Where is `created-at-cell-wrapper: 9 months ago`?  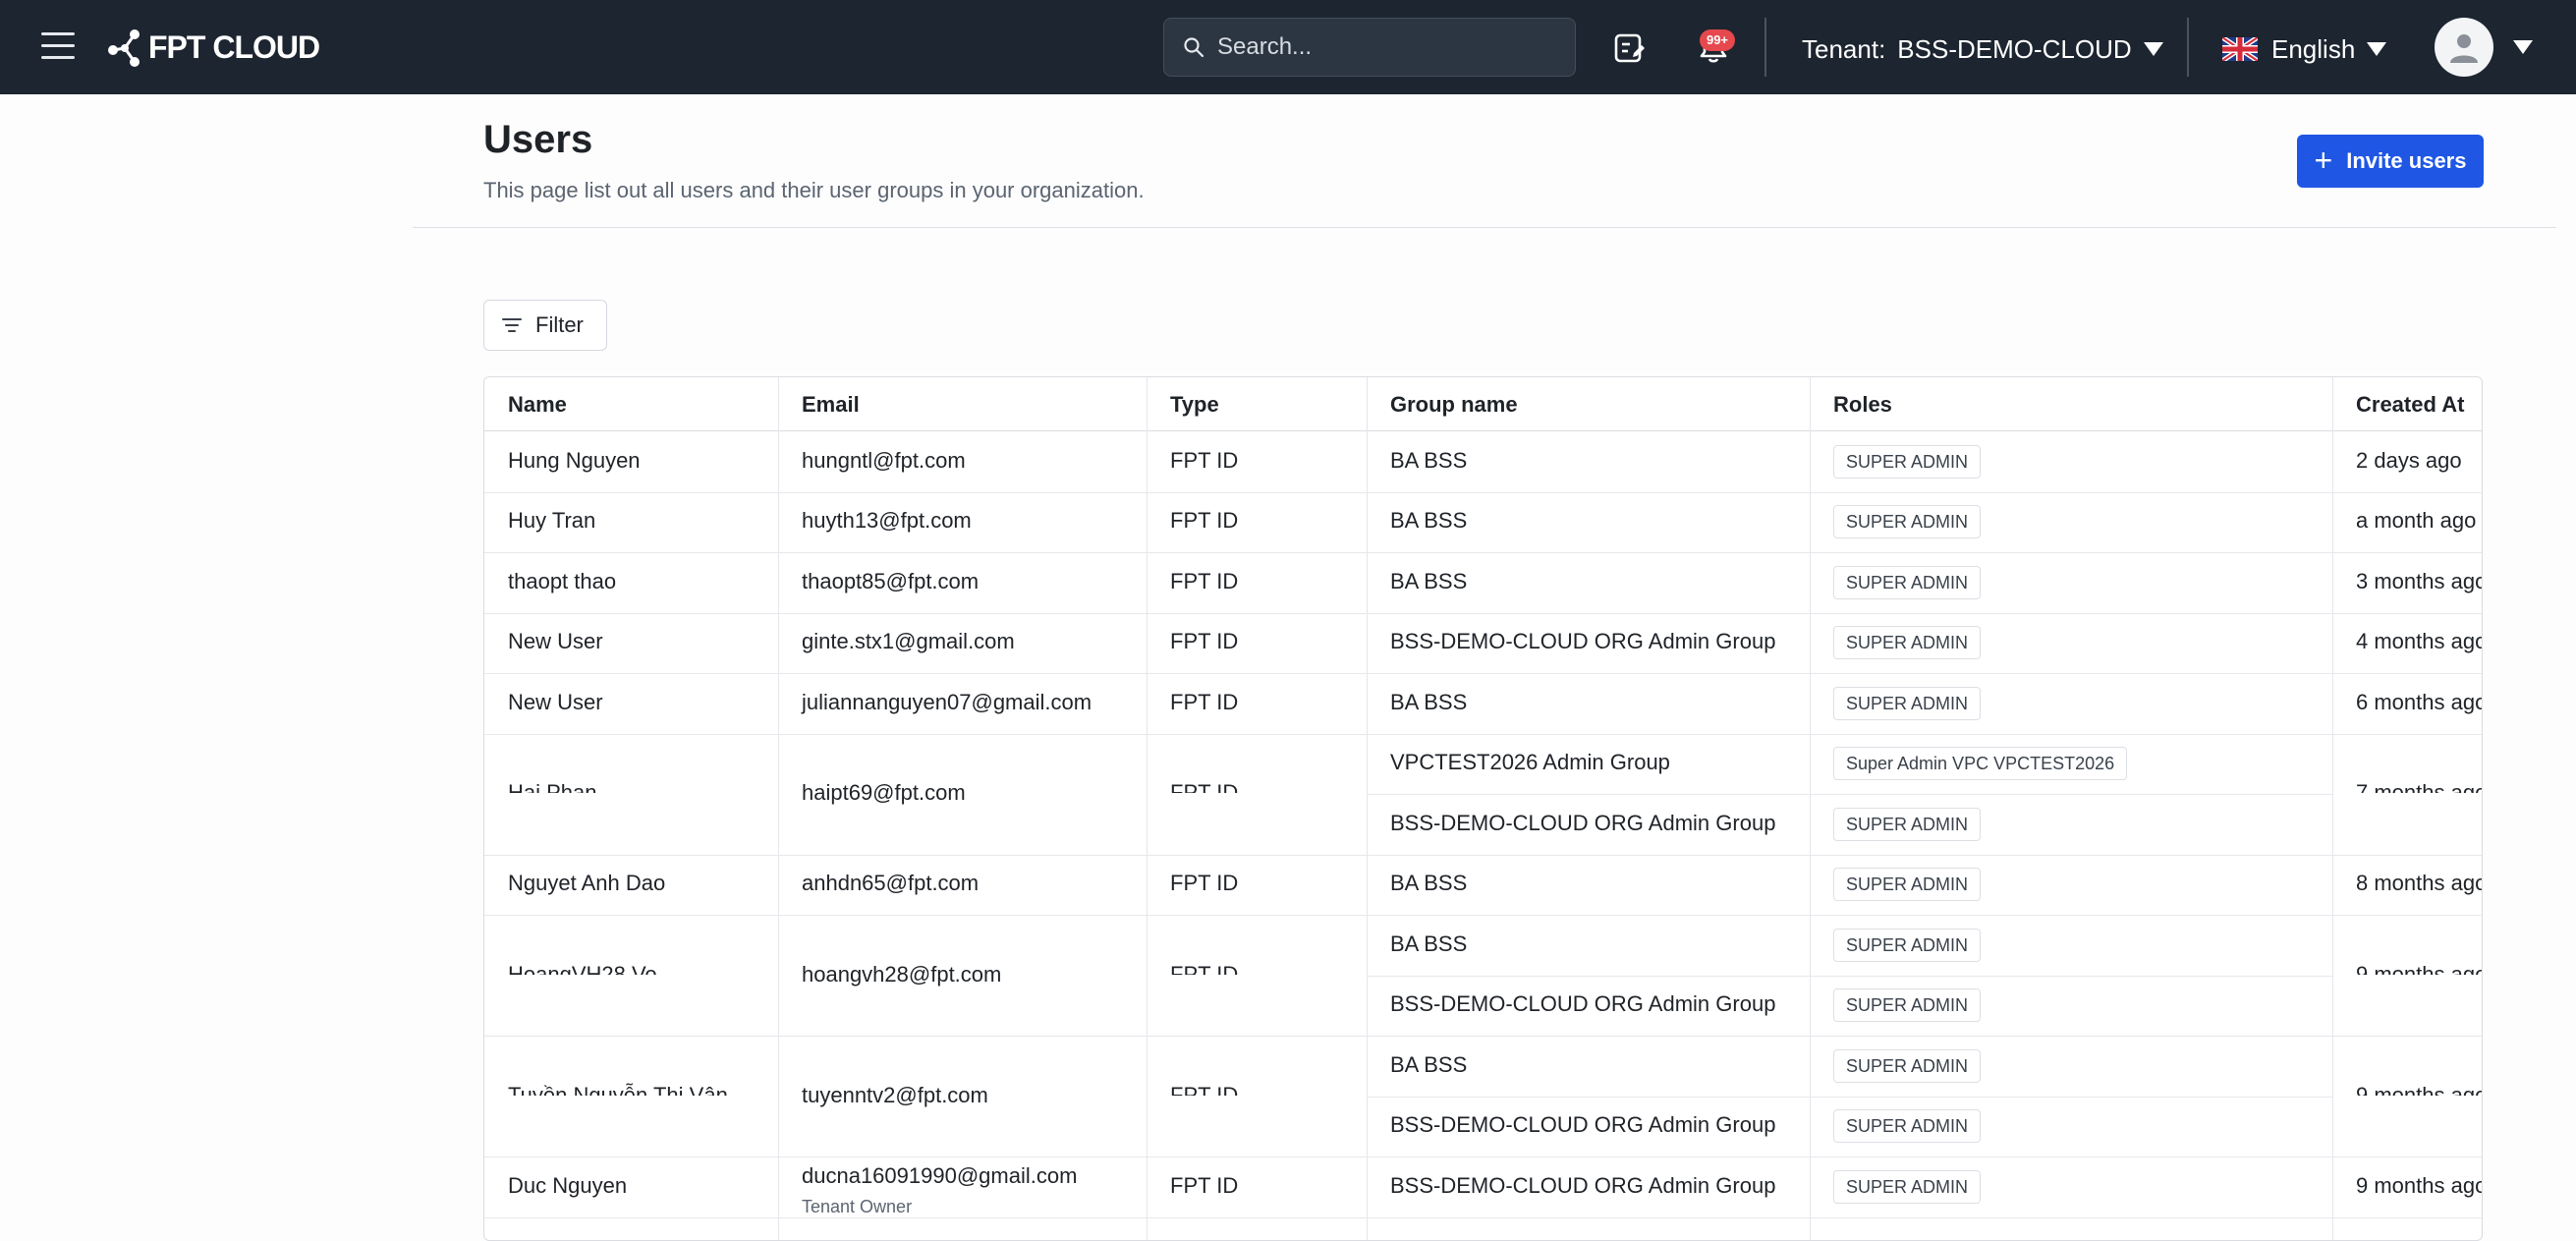
created-at-cell-wrapper: 9 months ago is located at coordinates (2407, 945).